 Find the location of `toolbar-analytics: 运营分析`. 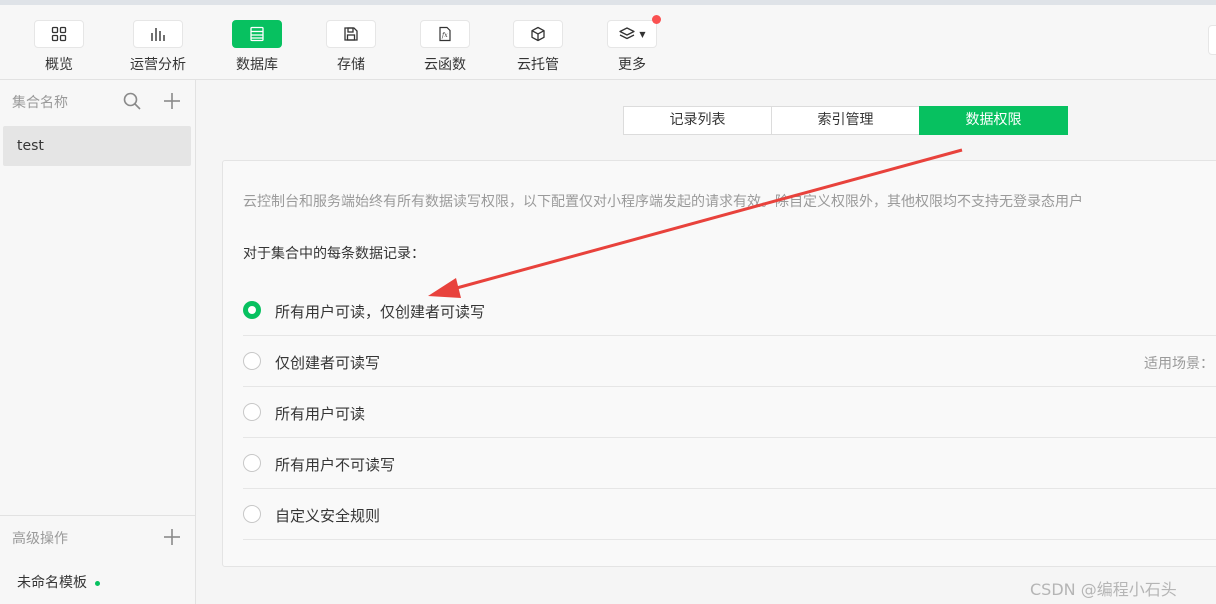

toolbar-analytics: 运营分析 is located at coordinates (158, 48).